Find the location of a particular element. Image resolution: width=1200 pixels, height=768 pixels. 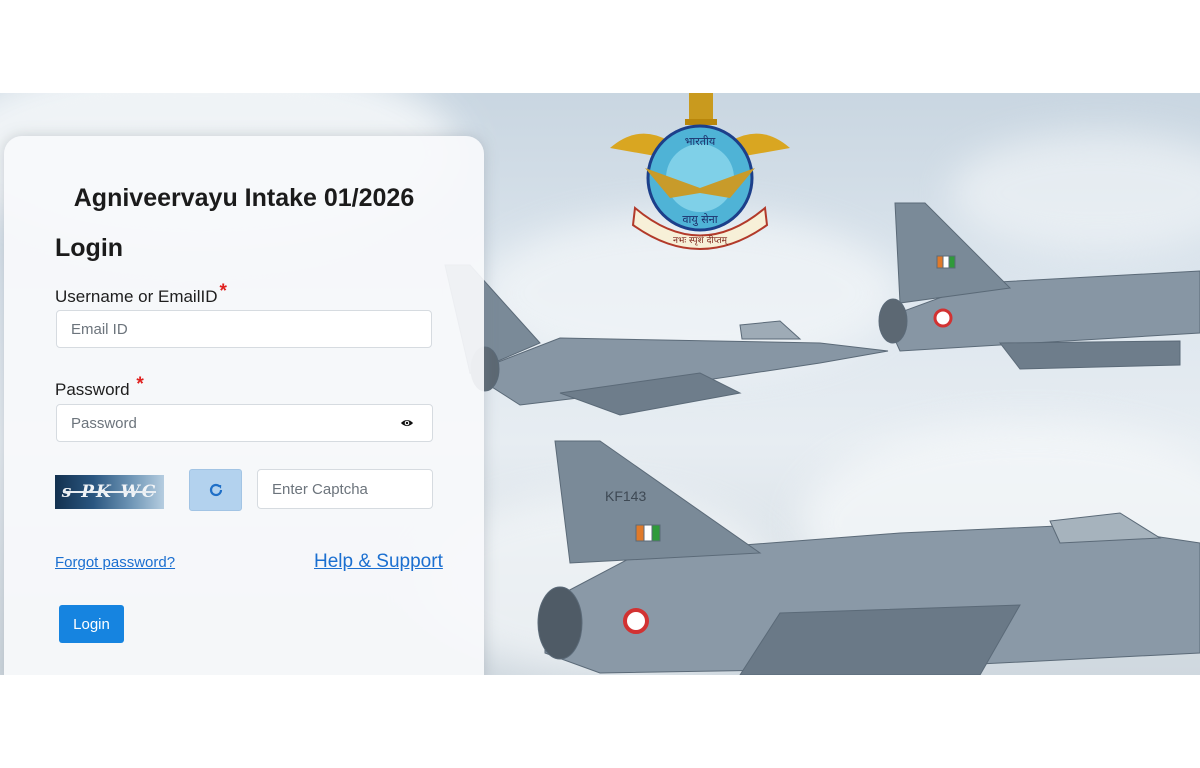

captcha-image: s PK WC is located at coordinates (109, 492).